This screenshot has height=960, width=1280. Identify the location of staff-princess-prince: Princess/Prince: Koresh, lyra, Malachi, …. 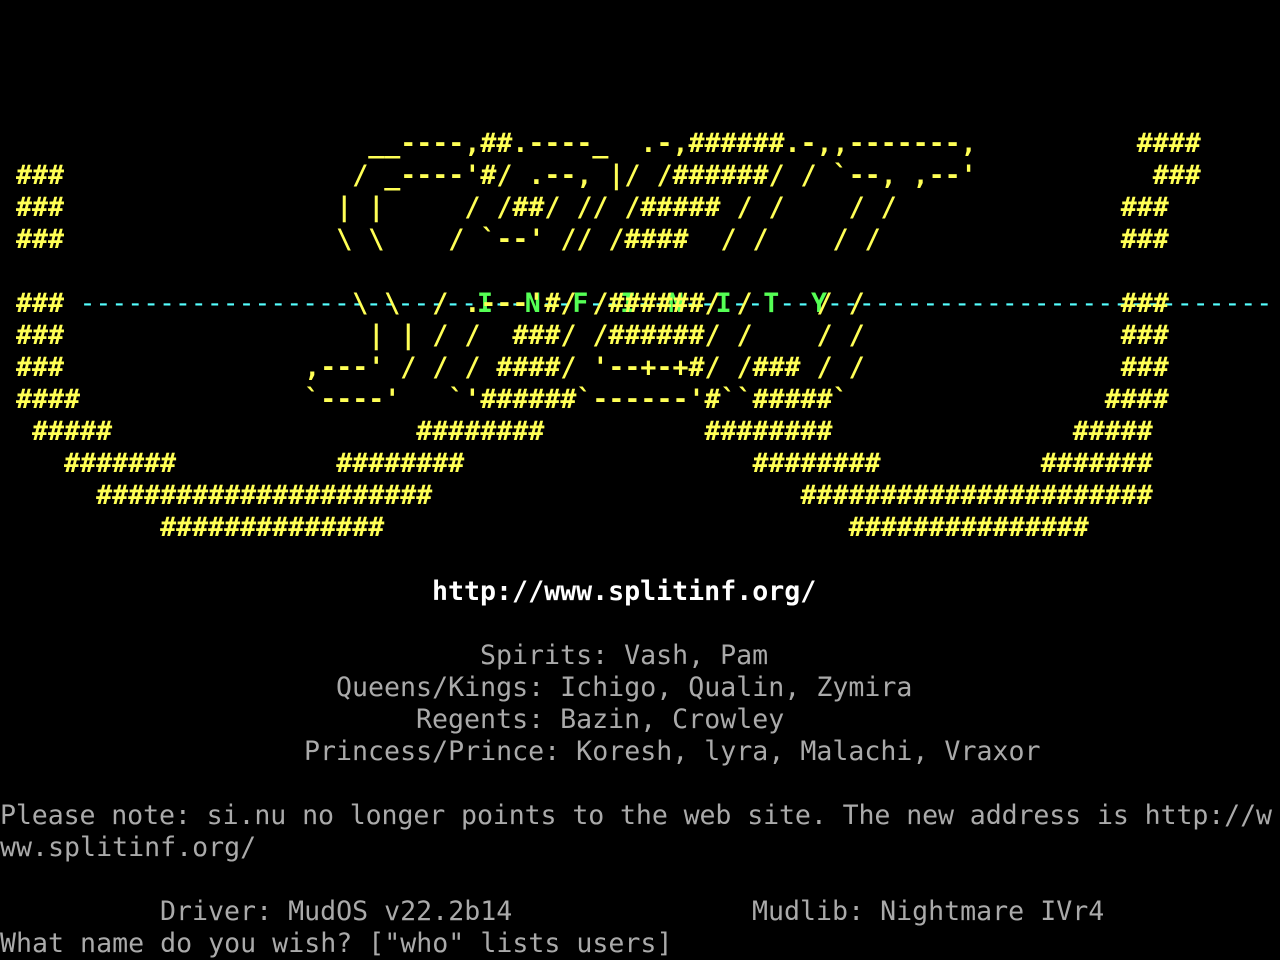
(672, 751).